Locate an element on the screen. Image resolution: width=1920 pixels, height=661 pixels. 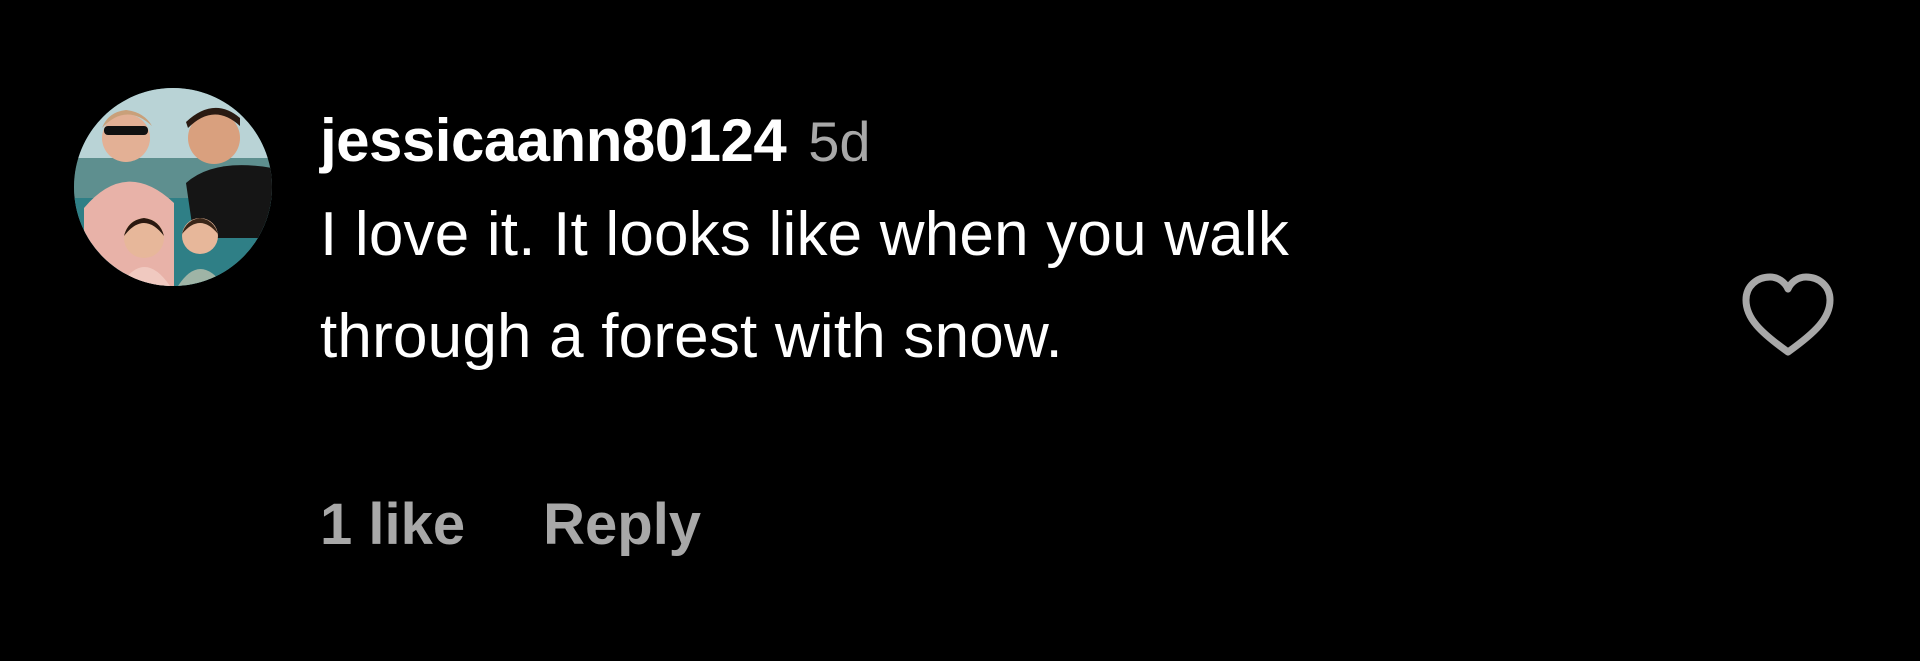
avatar is located at coordinates (173, 187).